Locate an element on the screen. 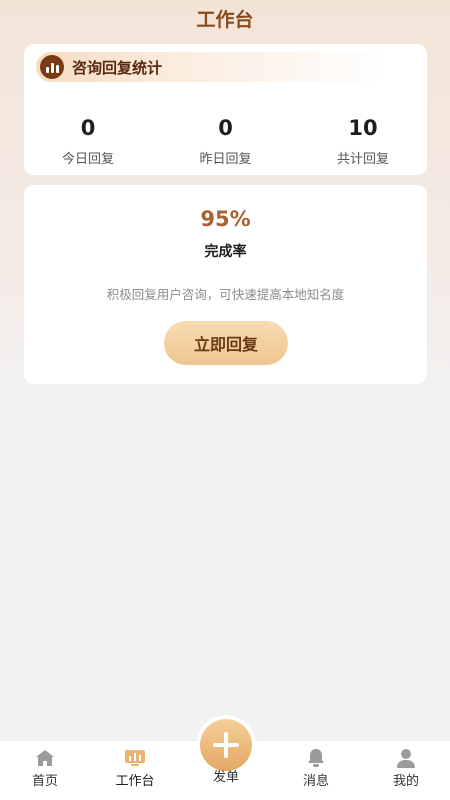 The width and height of the screenshot is (450, 800). stat-today-label: 今日回复 is located at coordinates (87, 159).